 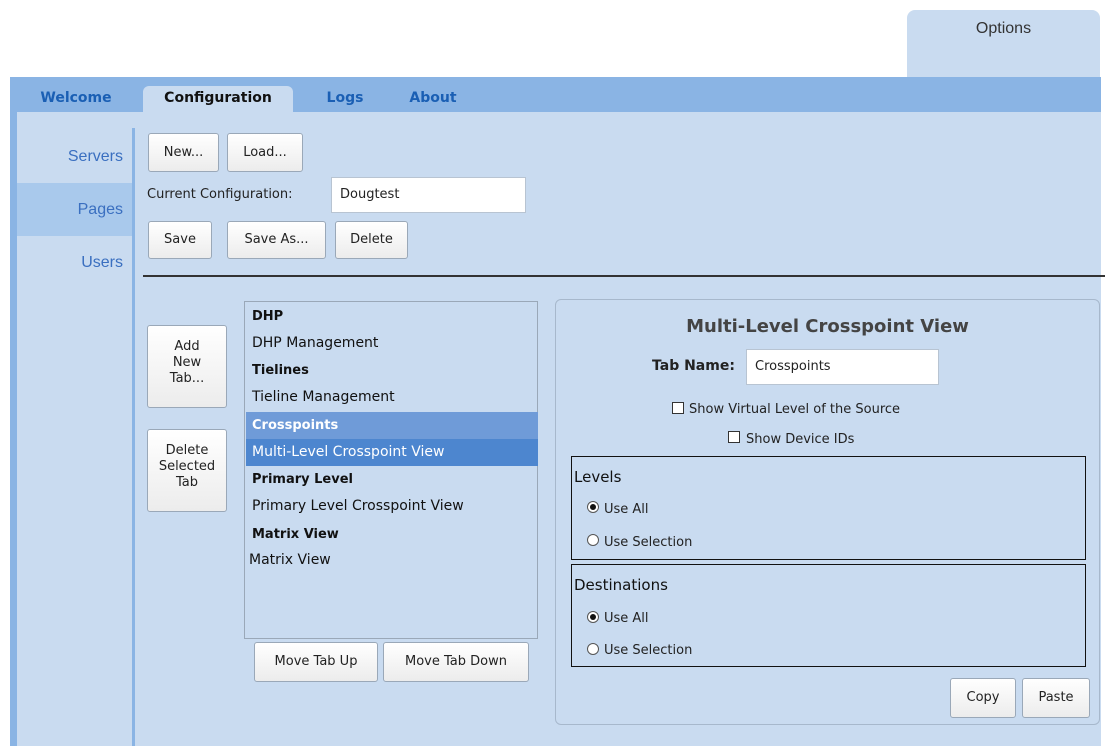 What do you see at coordinates (648, 542) in the screenshot?
I see `levels-use-selection-label: Use Selection` at bounding box center [648, 542].